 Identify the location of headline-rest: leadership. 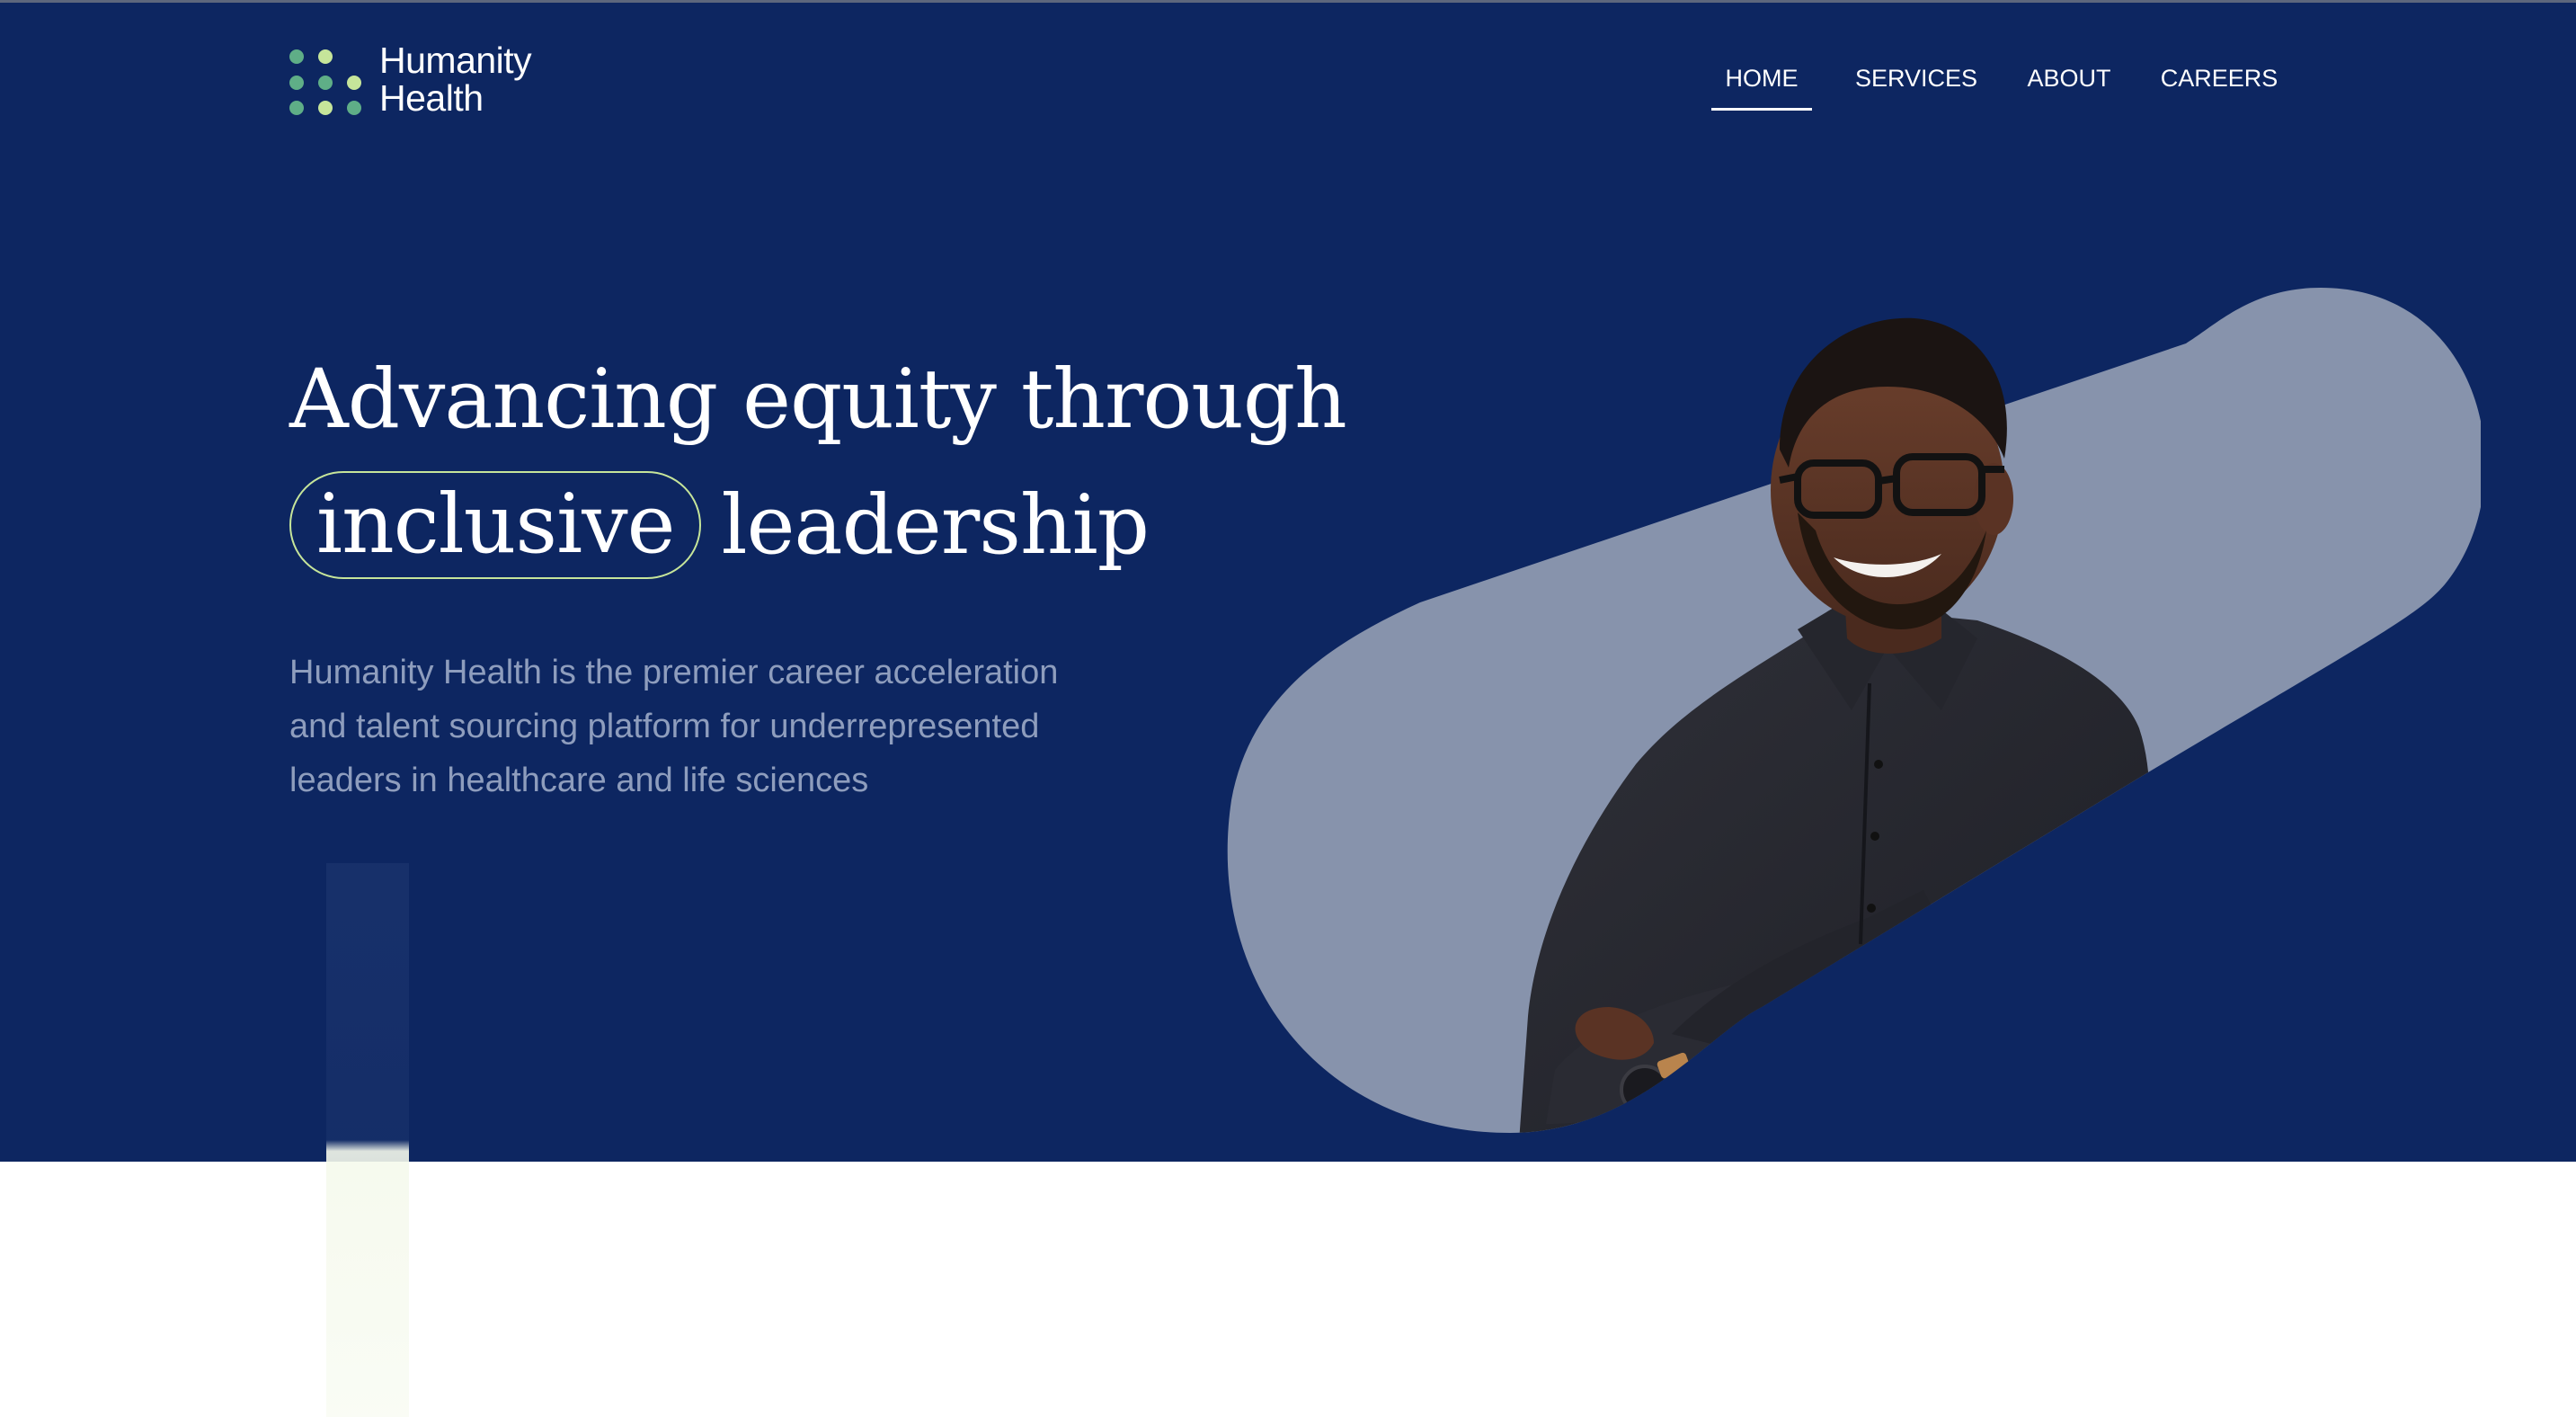
(935, 525).